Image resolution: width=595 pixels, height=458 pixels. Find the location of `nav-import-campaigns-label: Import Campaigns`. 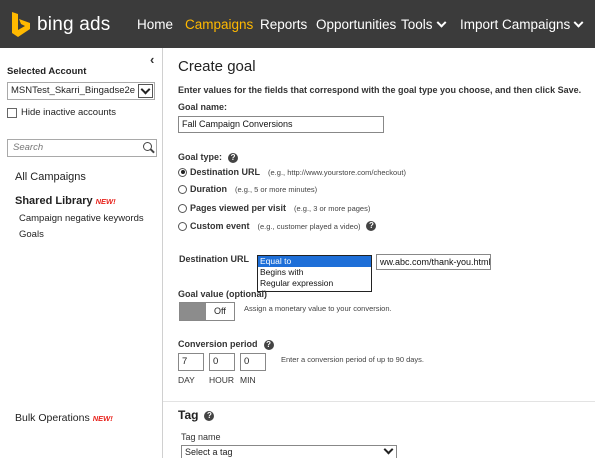

nav-import-campaigns-label: Import Campaigns is located at coordinates (515, 24).